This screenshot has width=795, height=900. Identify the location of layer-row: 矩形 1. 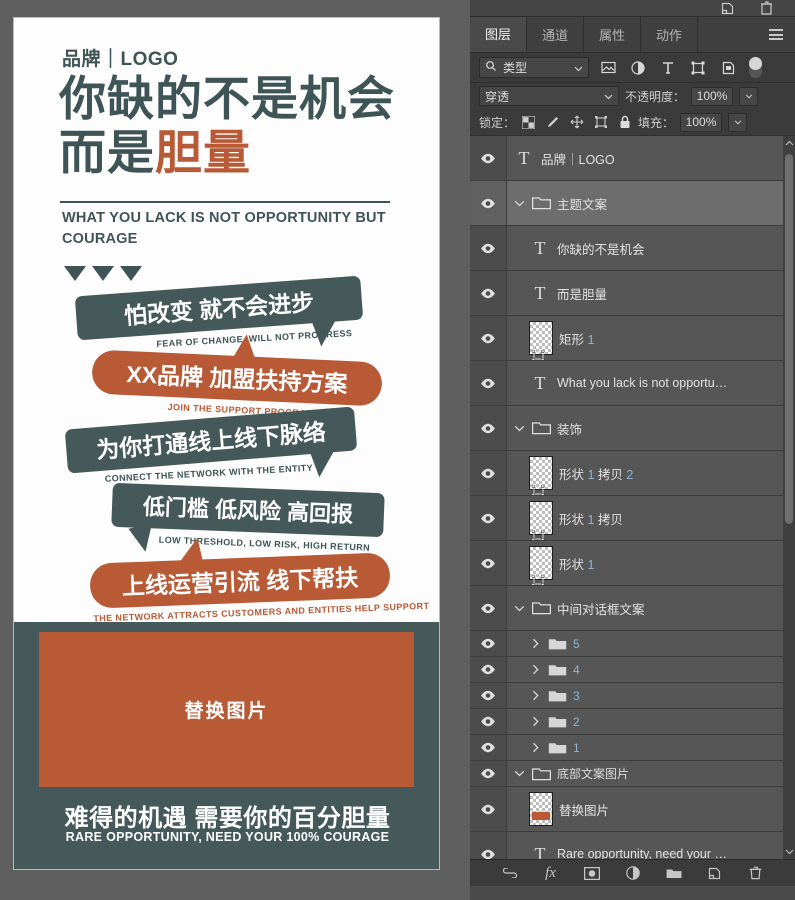
(626, 338).